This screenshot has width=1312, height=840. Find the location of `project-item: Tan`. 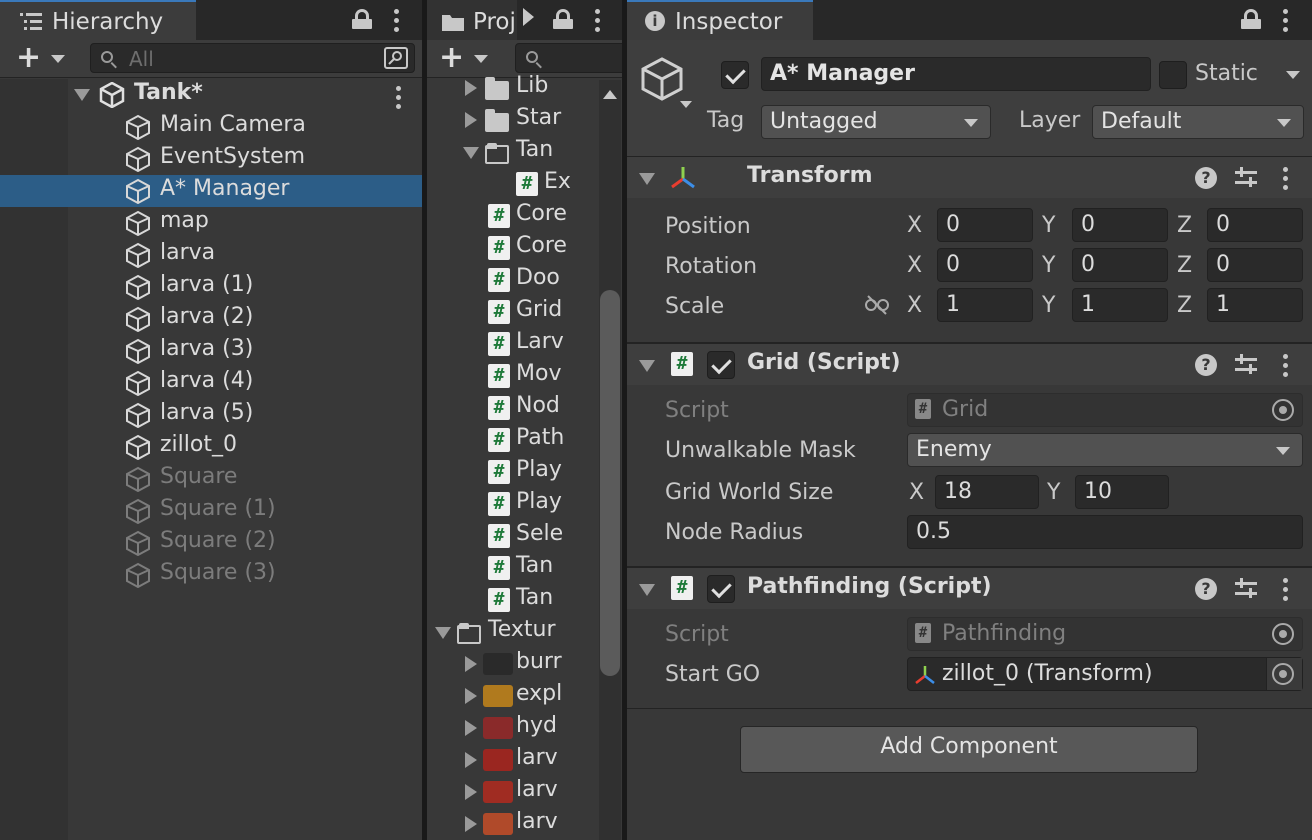

project-item: Tan is located at coordinates (512, 152).